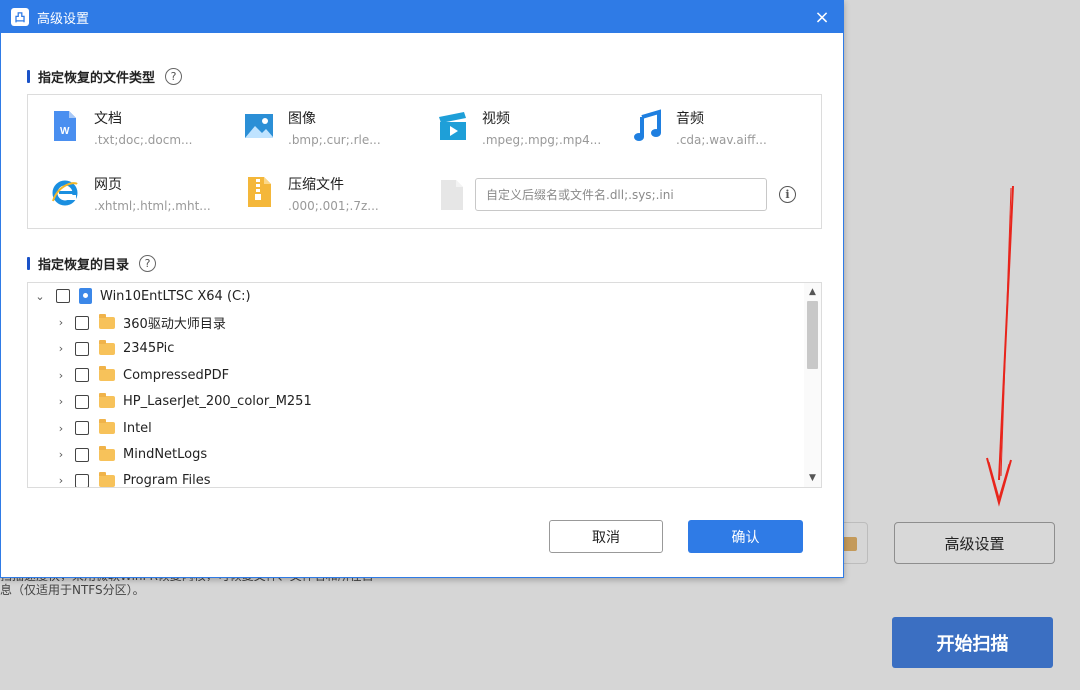  Describe the element at coordinates (85, 296) in the screenshot. I see `drive-icon` at that location.